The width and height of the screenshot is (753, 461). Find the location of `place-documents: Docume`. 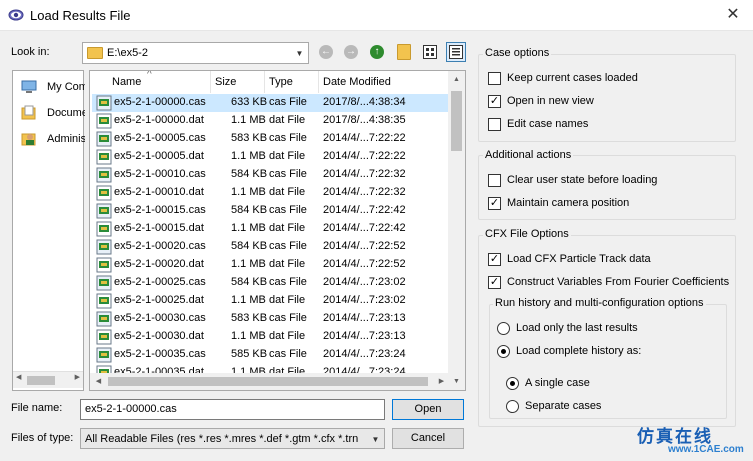

place-documents: Docume is located at coordinates (51, 113).